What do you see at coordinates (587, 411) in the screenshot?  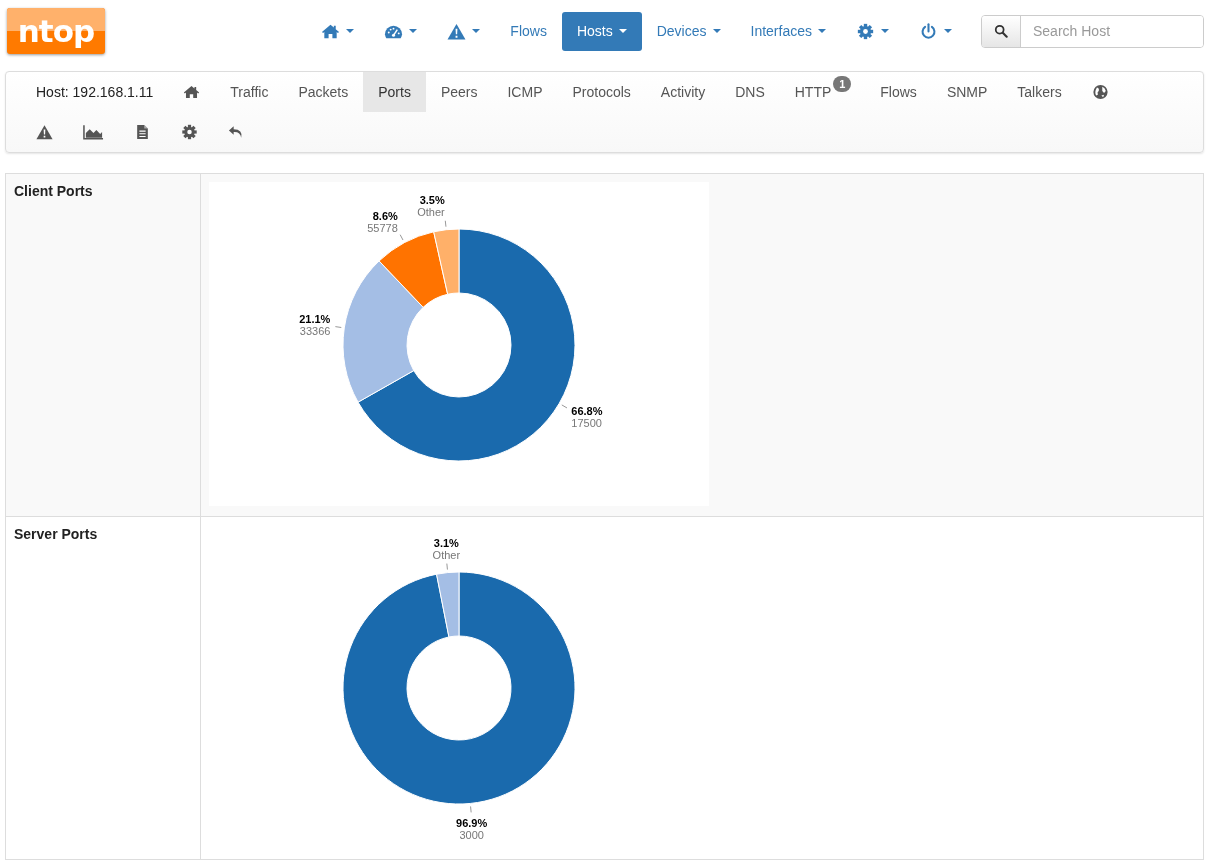 I see `slice-percent-label: 66.8%` at bounding box center [587, 411].